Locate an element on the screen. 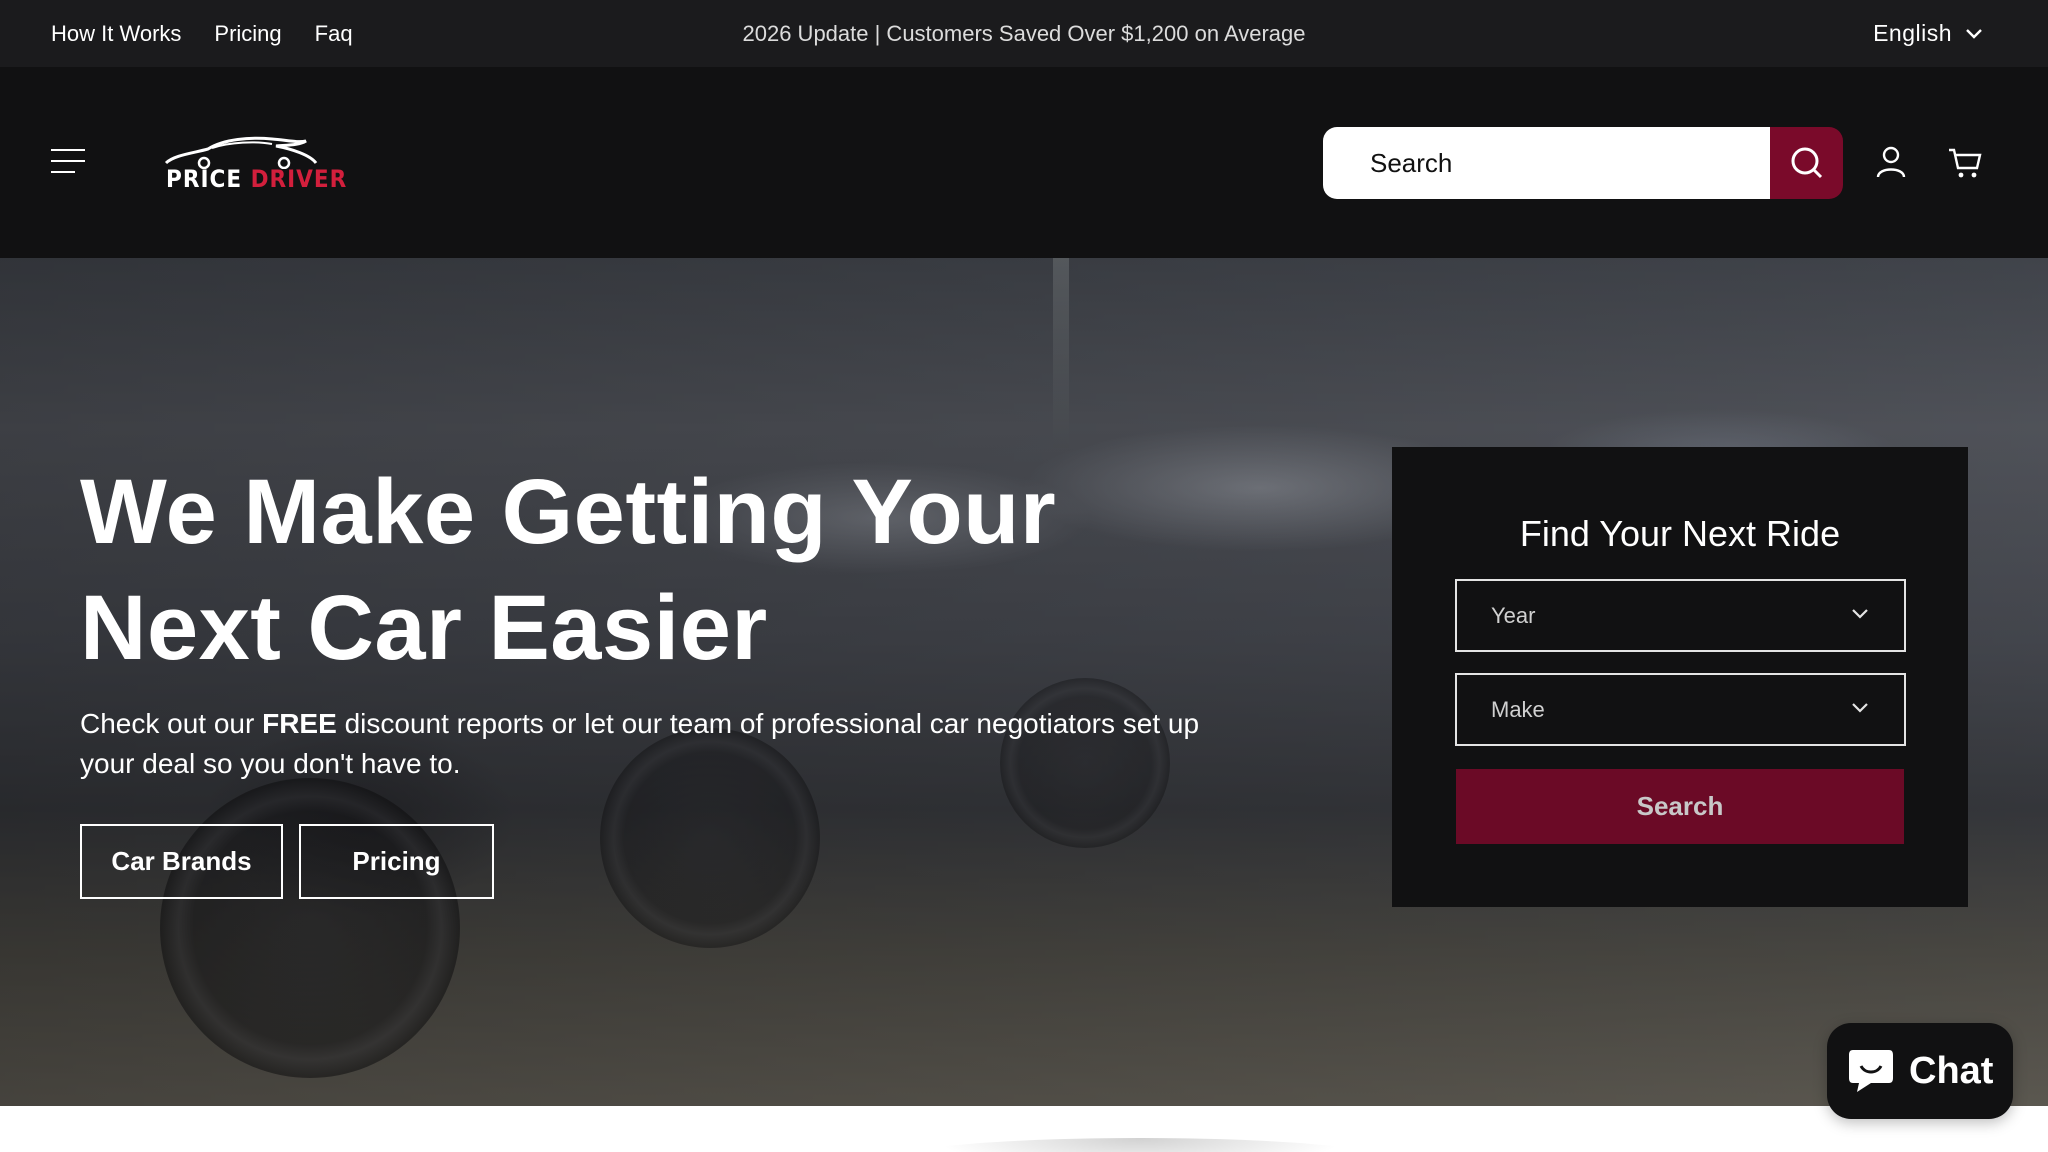 This screenshot has width=2048, height=1152. language-selector: English is located at coordinates (1927, 33).